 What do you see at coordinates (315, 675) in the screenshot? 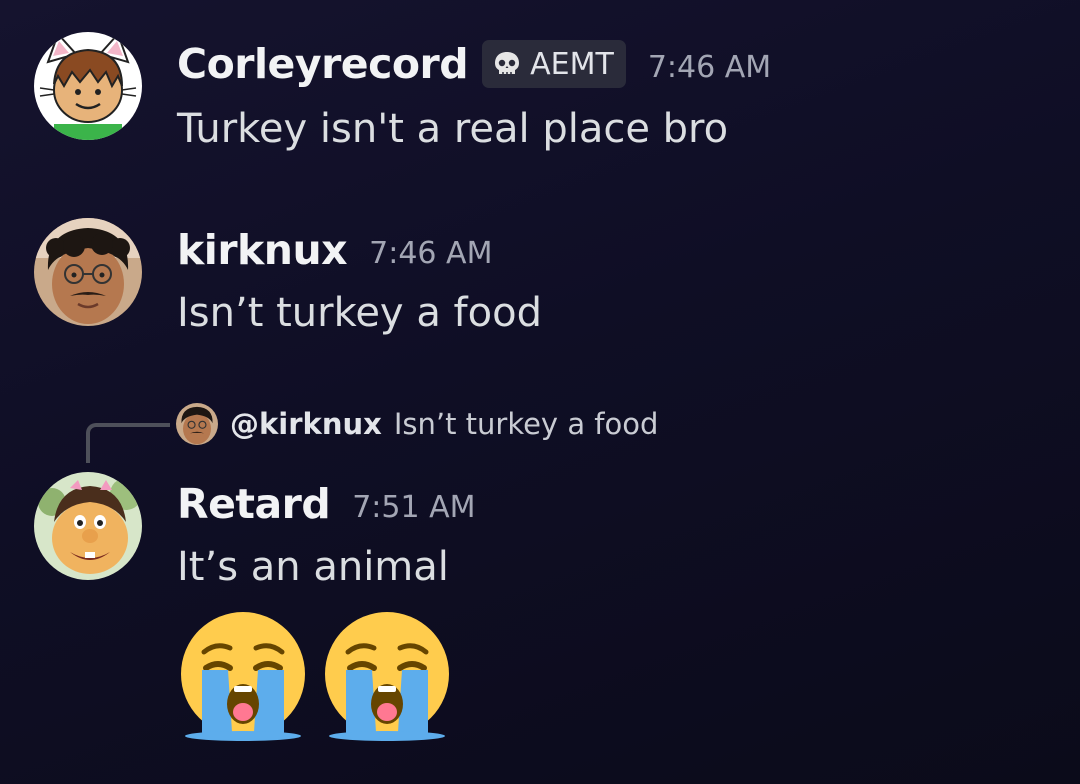
I see `emoji-row` at bounding box center [315, 675].